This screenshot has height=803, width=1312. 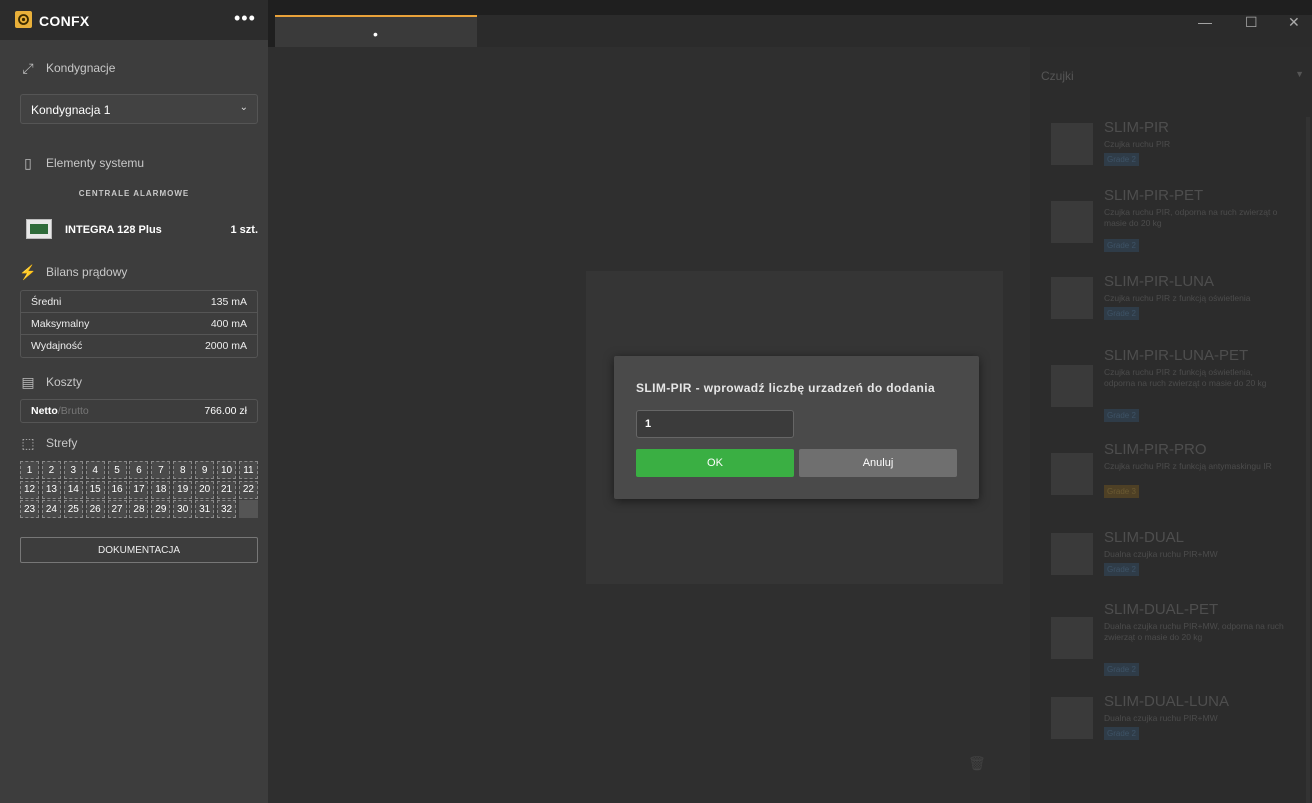 I want to click on cost-value: 766.00 zł, so click(x=225, y=411).